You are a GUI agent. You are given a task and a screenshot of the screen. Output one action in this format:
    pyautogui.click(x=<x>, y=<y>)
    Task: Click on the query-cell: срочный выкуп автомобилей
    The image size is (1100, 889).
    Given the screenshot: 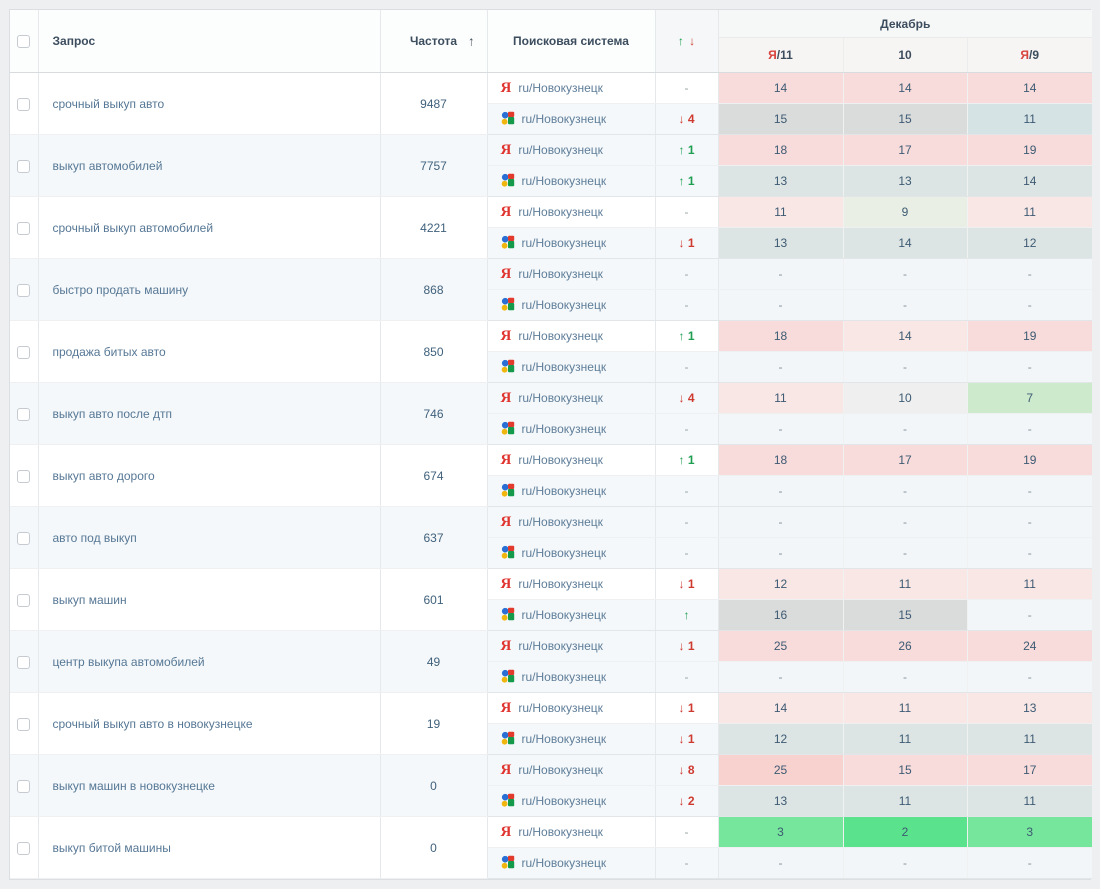 What is the action you would take?
    pyautogui.click(x=209, y=227)
    